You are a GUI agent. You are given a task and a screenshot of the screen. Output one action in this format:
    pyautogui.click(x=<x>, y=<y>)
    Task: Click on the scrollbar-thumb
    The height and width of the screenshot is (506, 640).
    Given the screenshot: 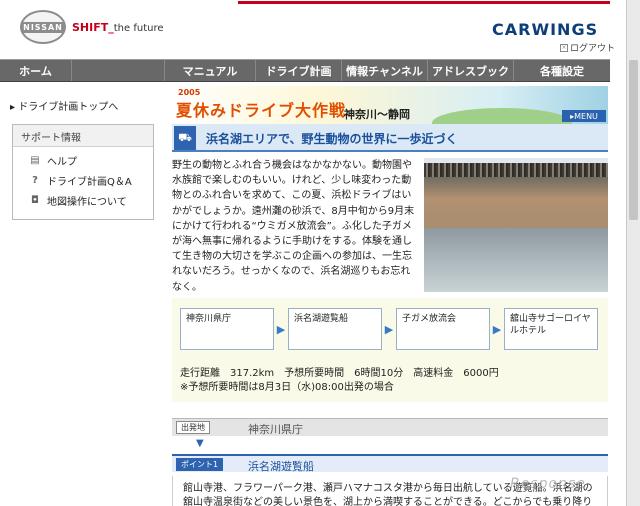 What is the action you would take?
    pyautogui.click(x=633, y=140)
    